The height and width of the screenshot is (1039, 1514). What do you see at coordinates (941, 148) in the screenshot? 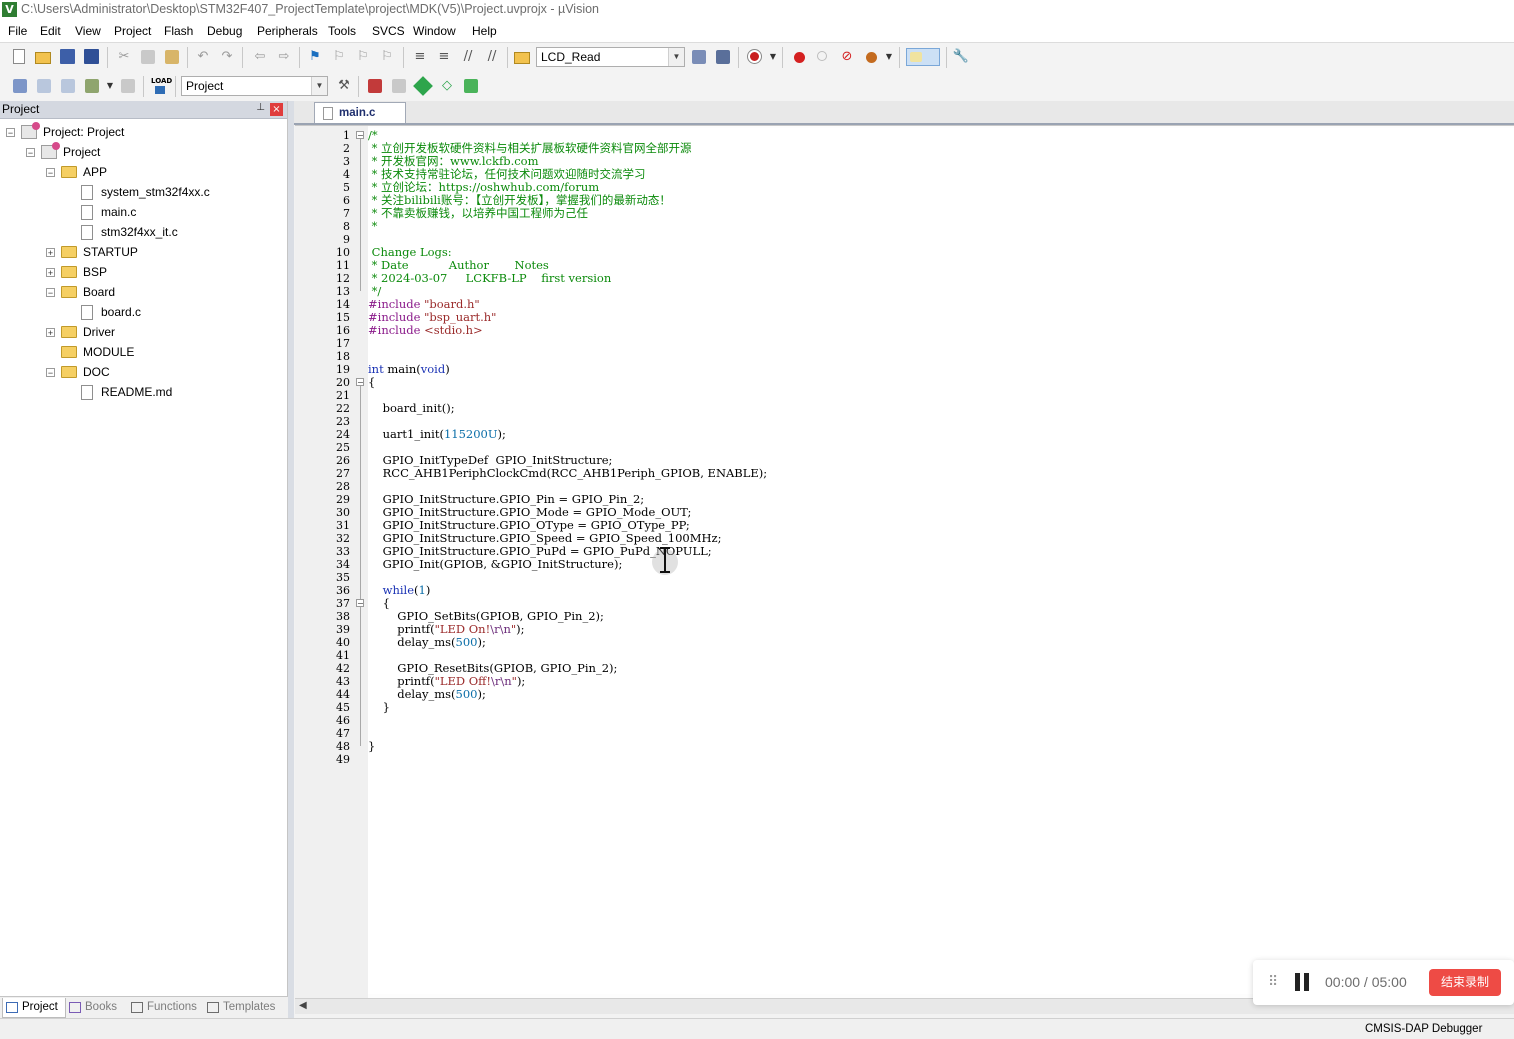
I see `code-line: * 立创开发板软硬件资料与相关扩展板软硬件资料官网全部开源` at bounding box center [941, 148].